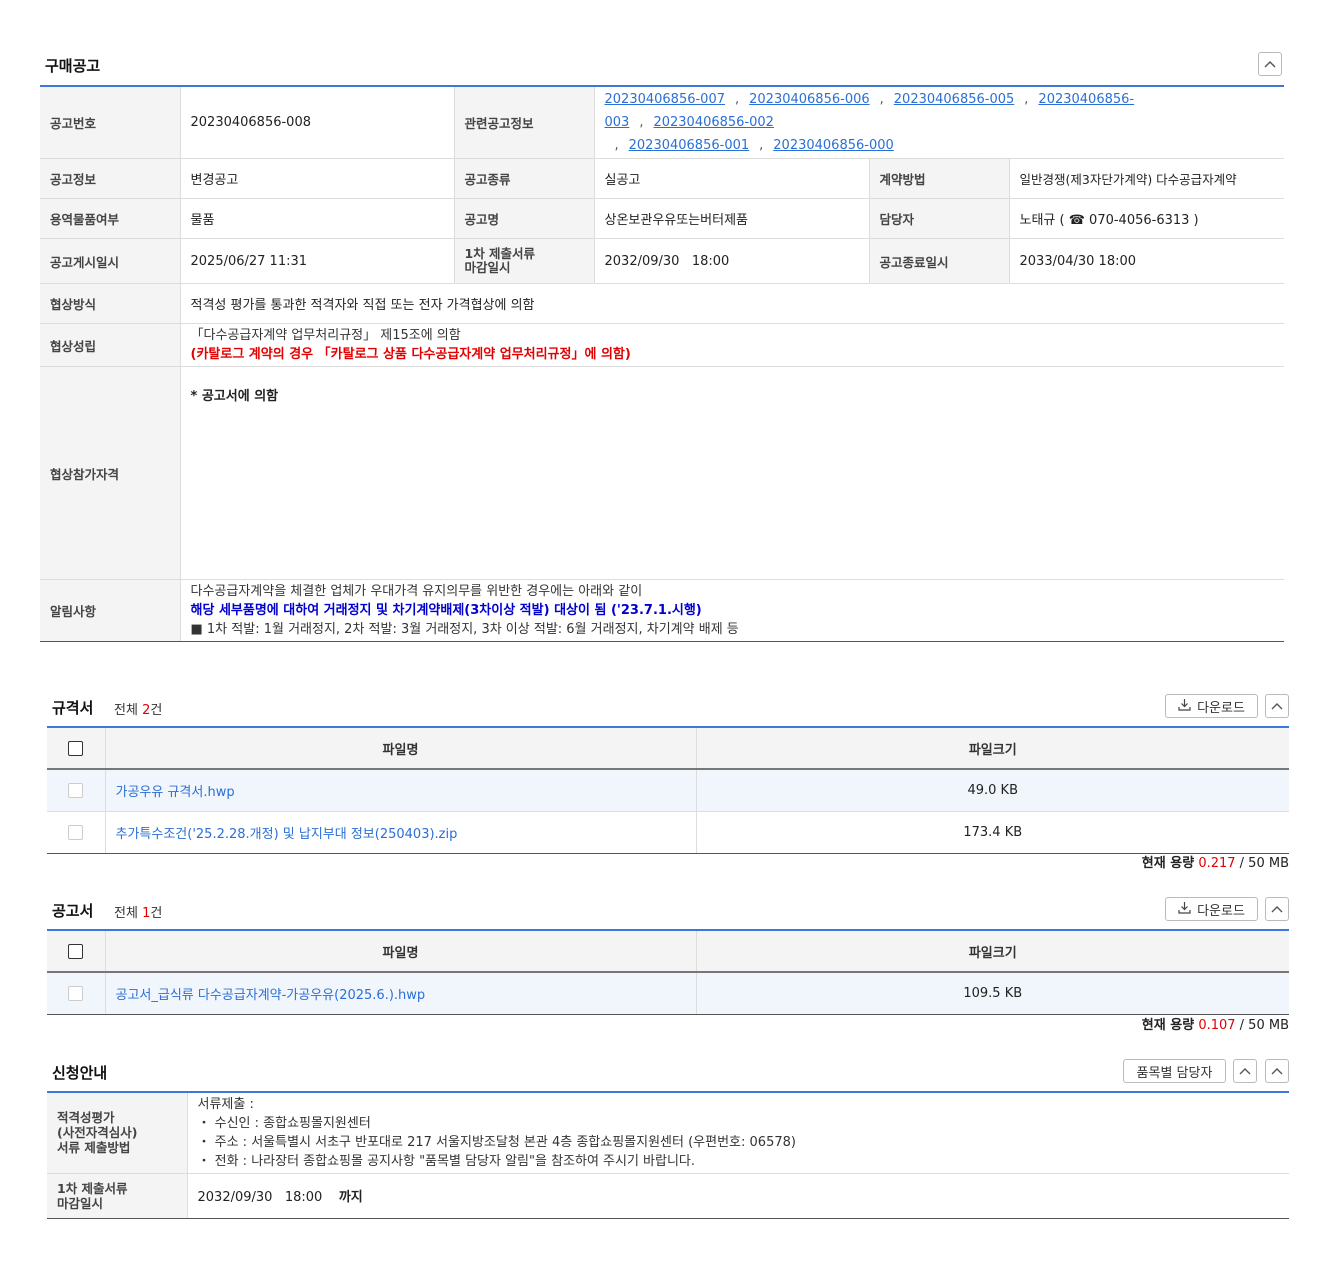  What do you see at coordinates (73, 708) in the screenshot?
I see `spec-section-title: 규격서` at bounding box center [73, 708].